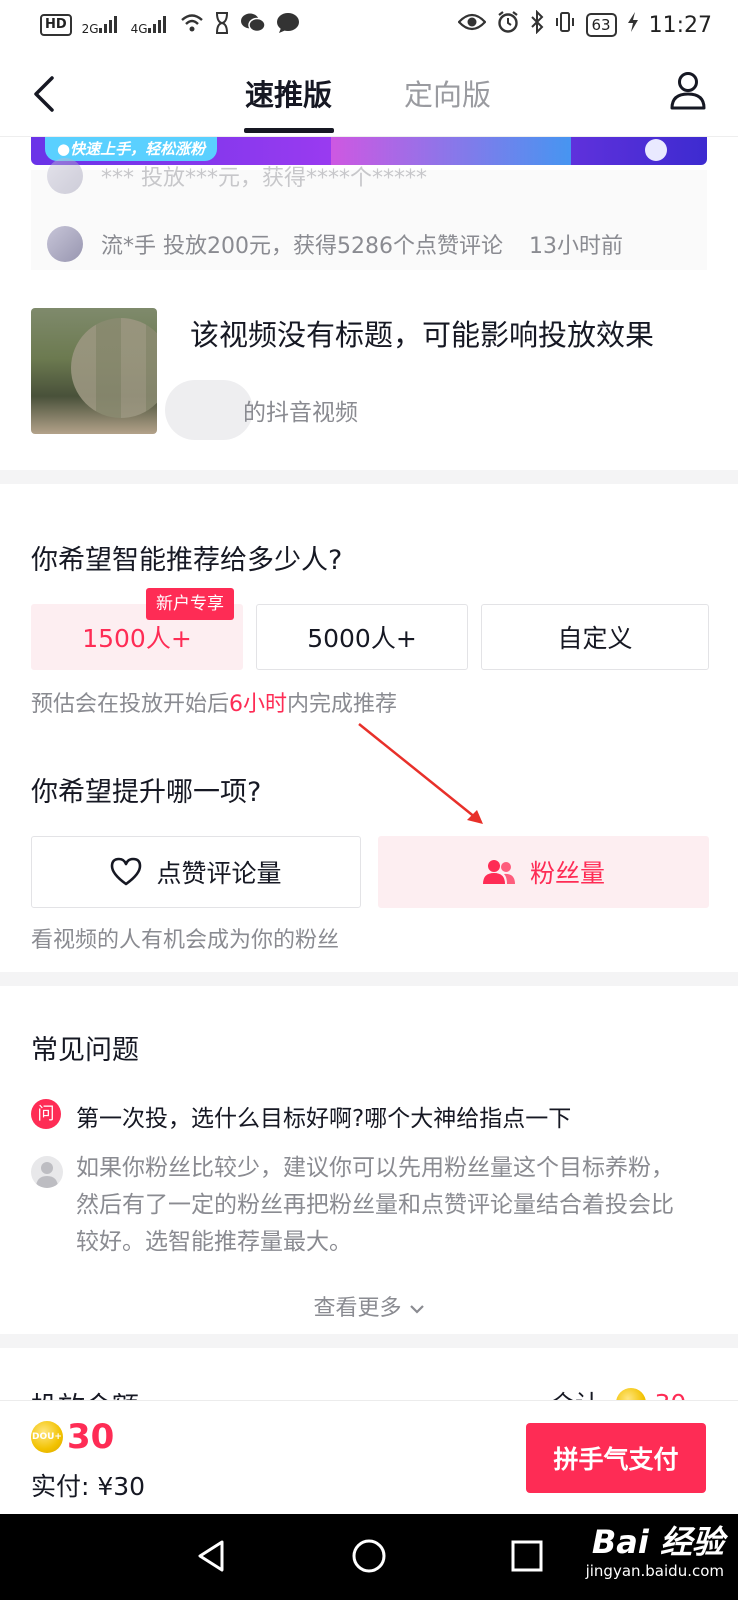  What do you see at coordinates (575, 246) in the screenshot?
I see `feed-time: 13小时前` at bounding box center [575, 246].